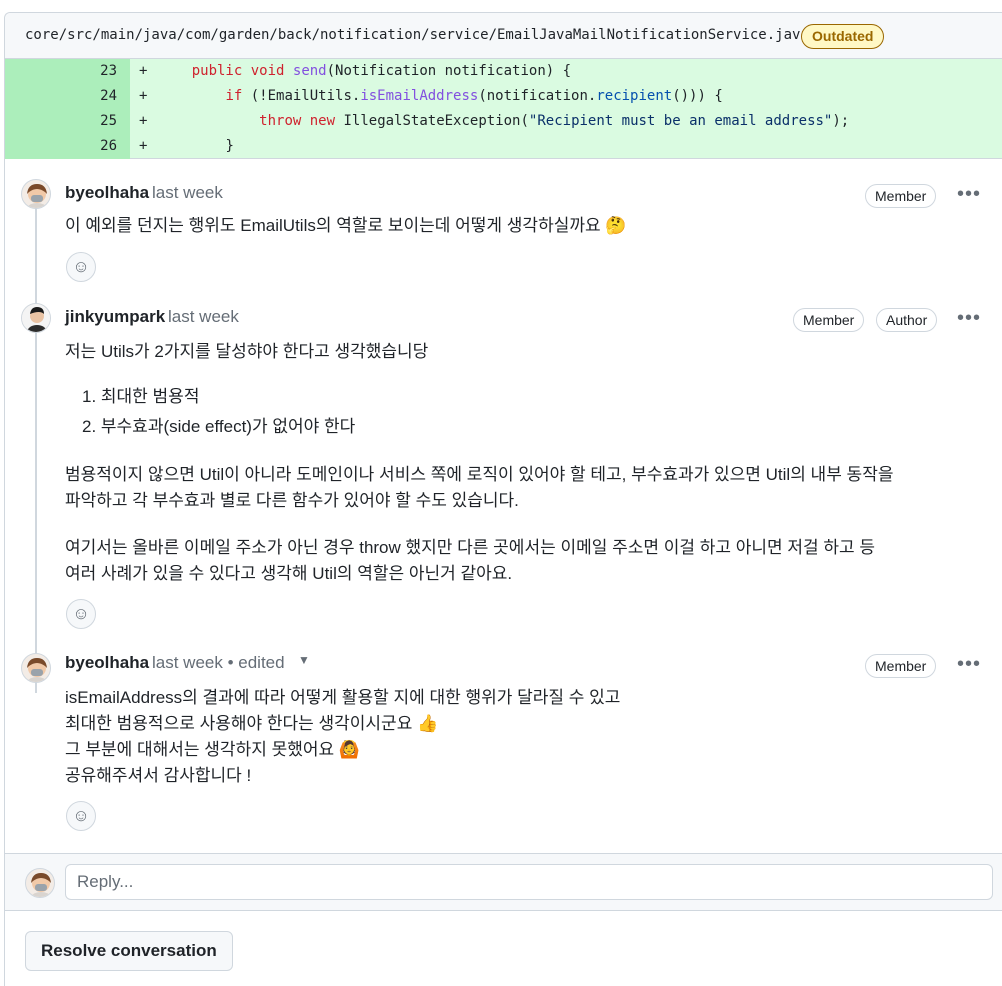  What do you see at coordinates (219, 426) in the screenshot?
I see `list-item: 2. 부수효과(side effect)가 없어야 한다` at bounding box center [219, 426].